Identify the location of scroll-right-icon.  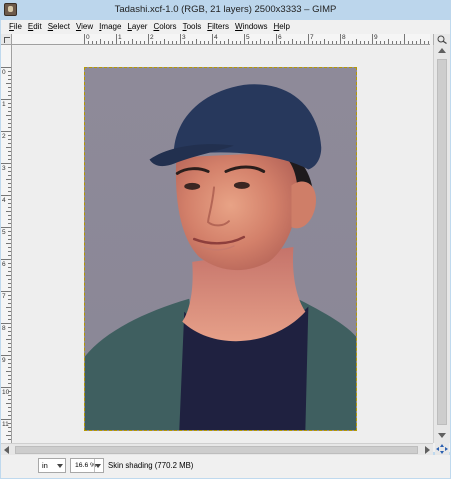
(427, 450).